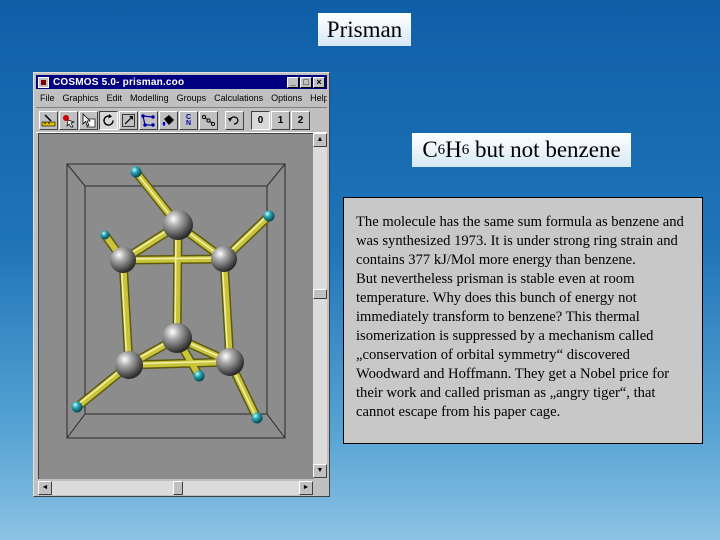 Image resolution: width=720 pixels, height=540 pixels. I want to click on bonds, so click(173, 295).